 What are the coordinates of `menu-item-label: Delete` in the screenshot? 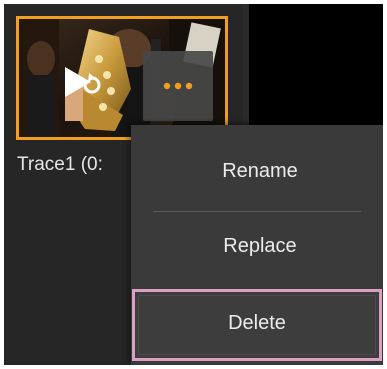 It's located at (257, 323).